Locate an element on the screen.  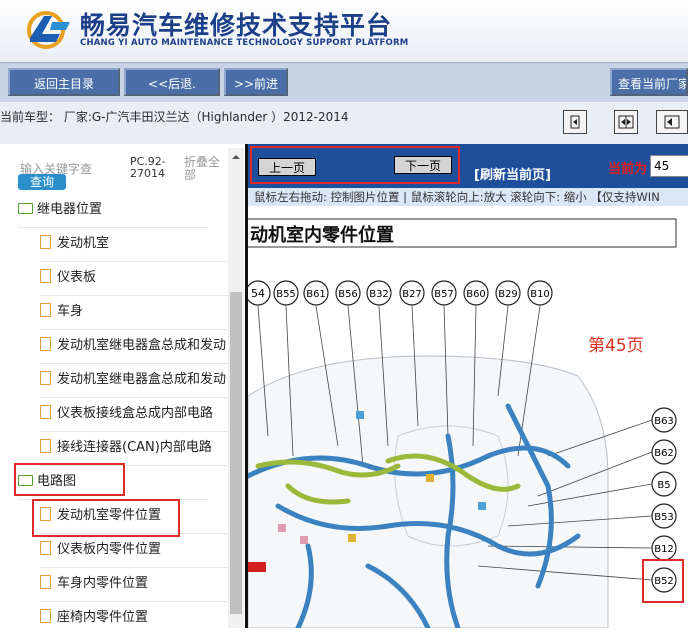
connector-b52: B52 is located at coordinates (664, 580).